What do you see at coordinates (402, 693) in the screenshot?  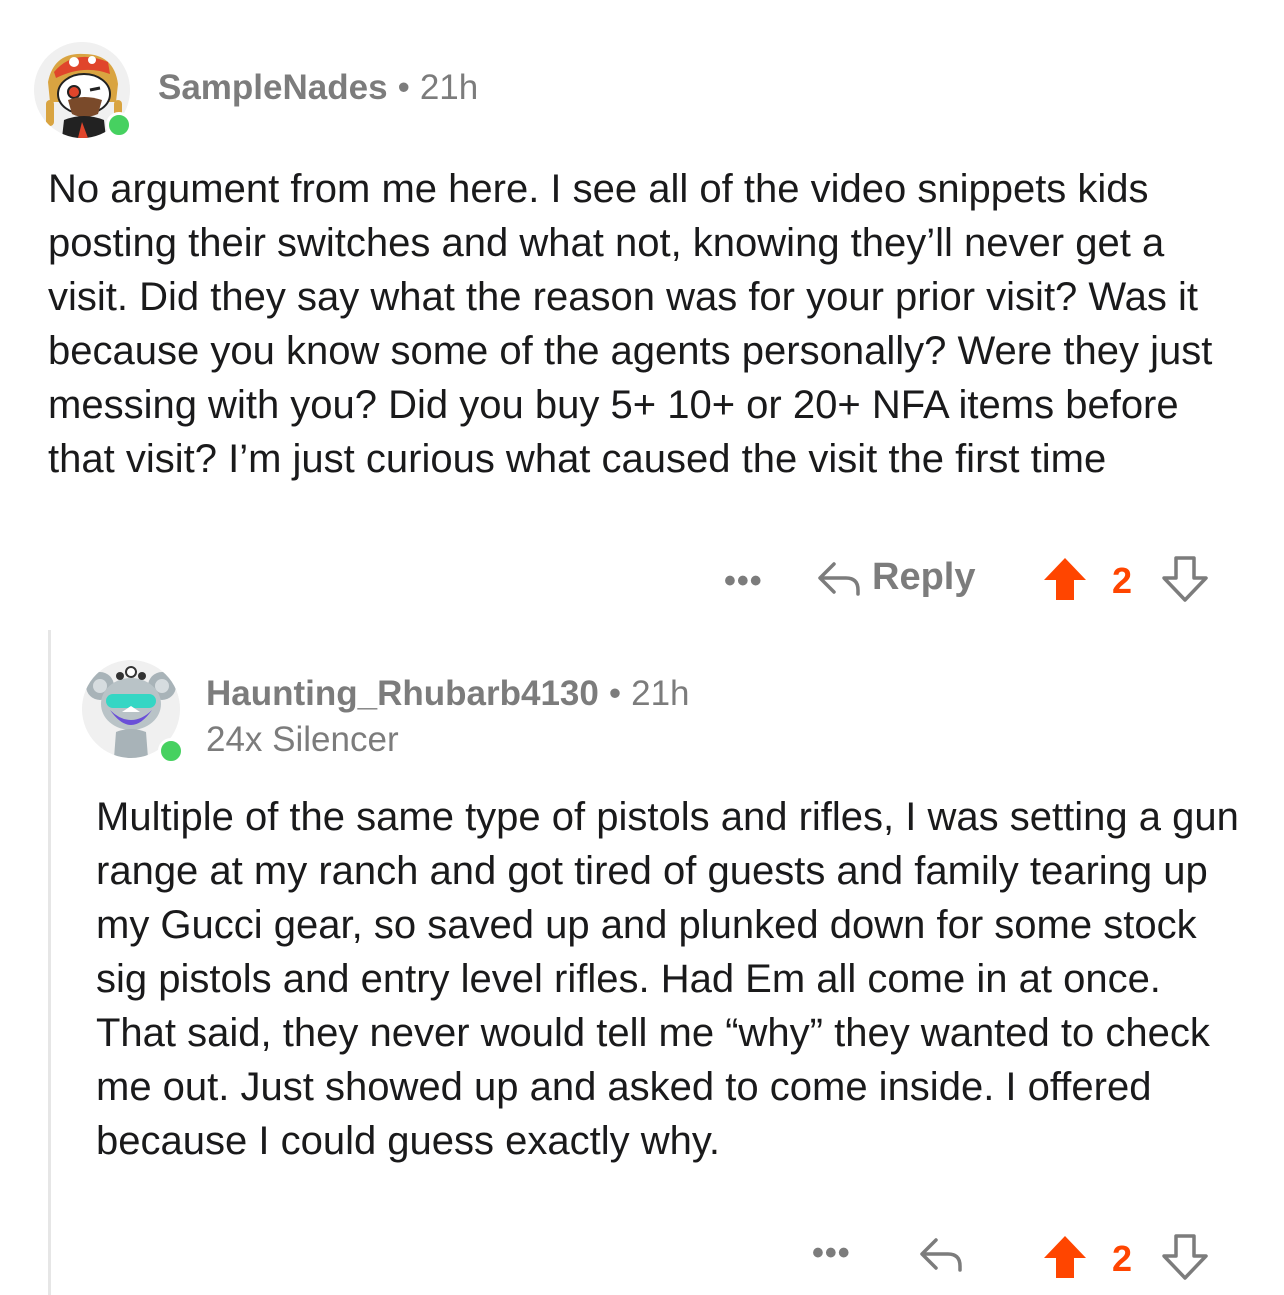 I see `username-link: Haunting_Rhubarb4130` at bounding box center [402, 693].